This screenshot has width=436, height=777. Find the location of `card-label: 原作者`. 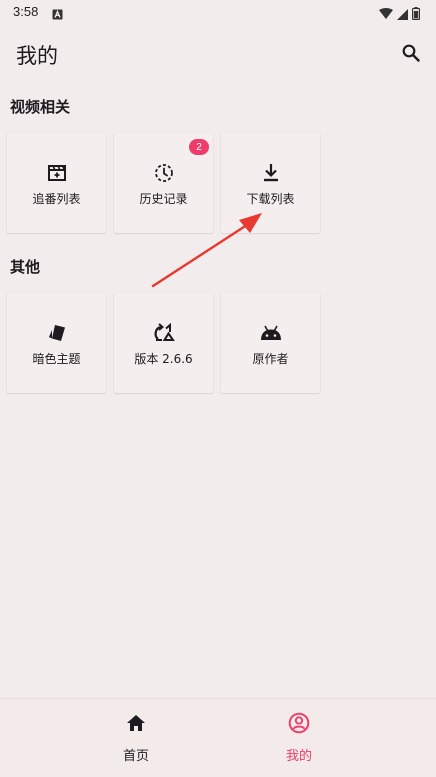

card-label: 原作者 is located at coordinates (270, 359).